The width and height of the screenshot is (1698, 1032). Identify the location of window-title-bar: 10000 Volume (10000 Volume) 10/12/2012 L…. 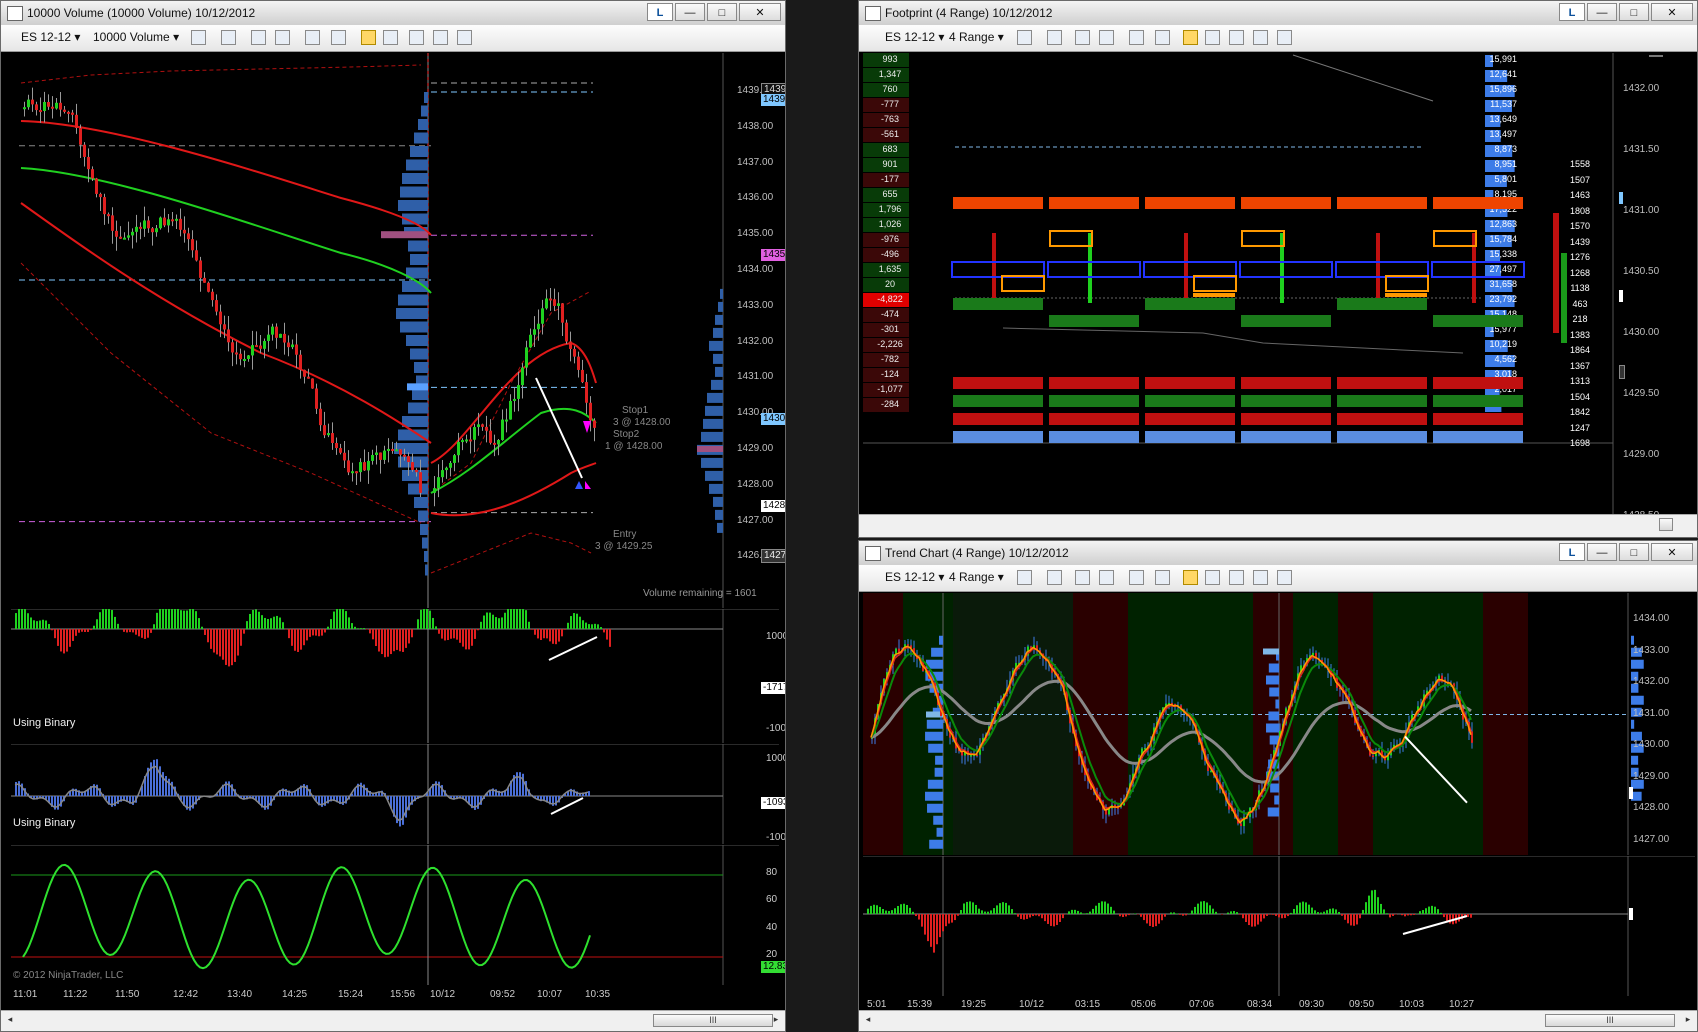
(393, 13).